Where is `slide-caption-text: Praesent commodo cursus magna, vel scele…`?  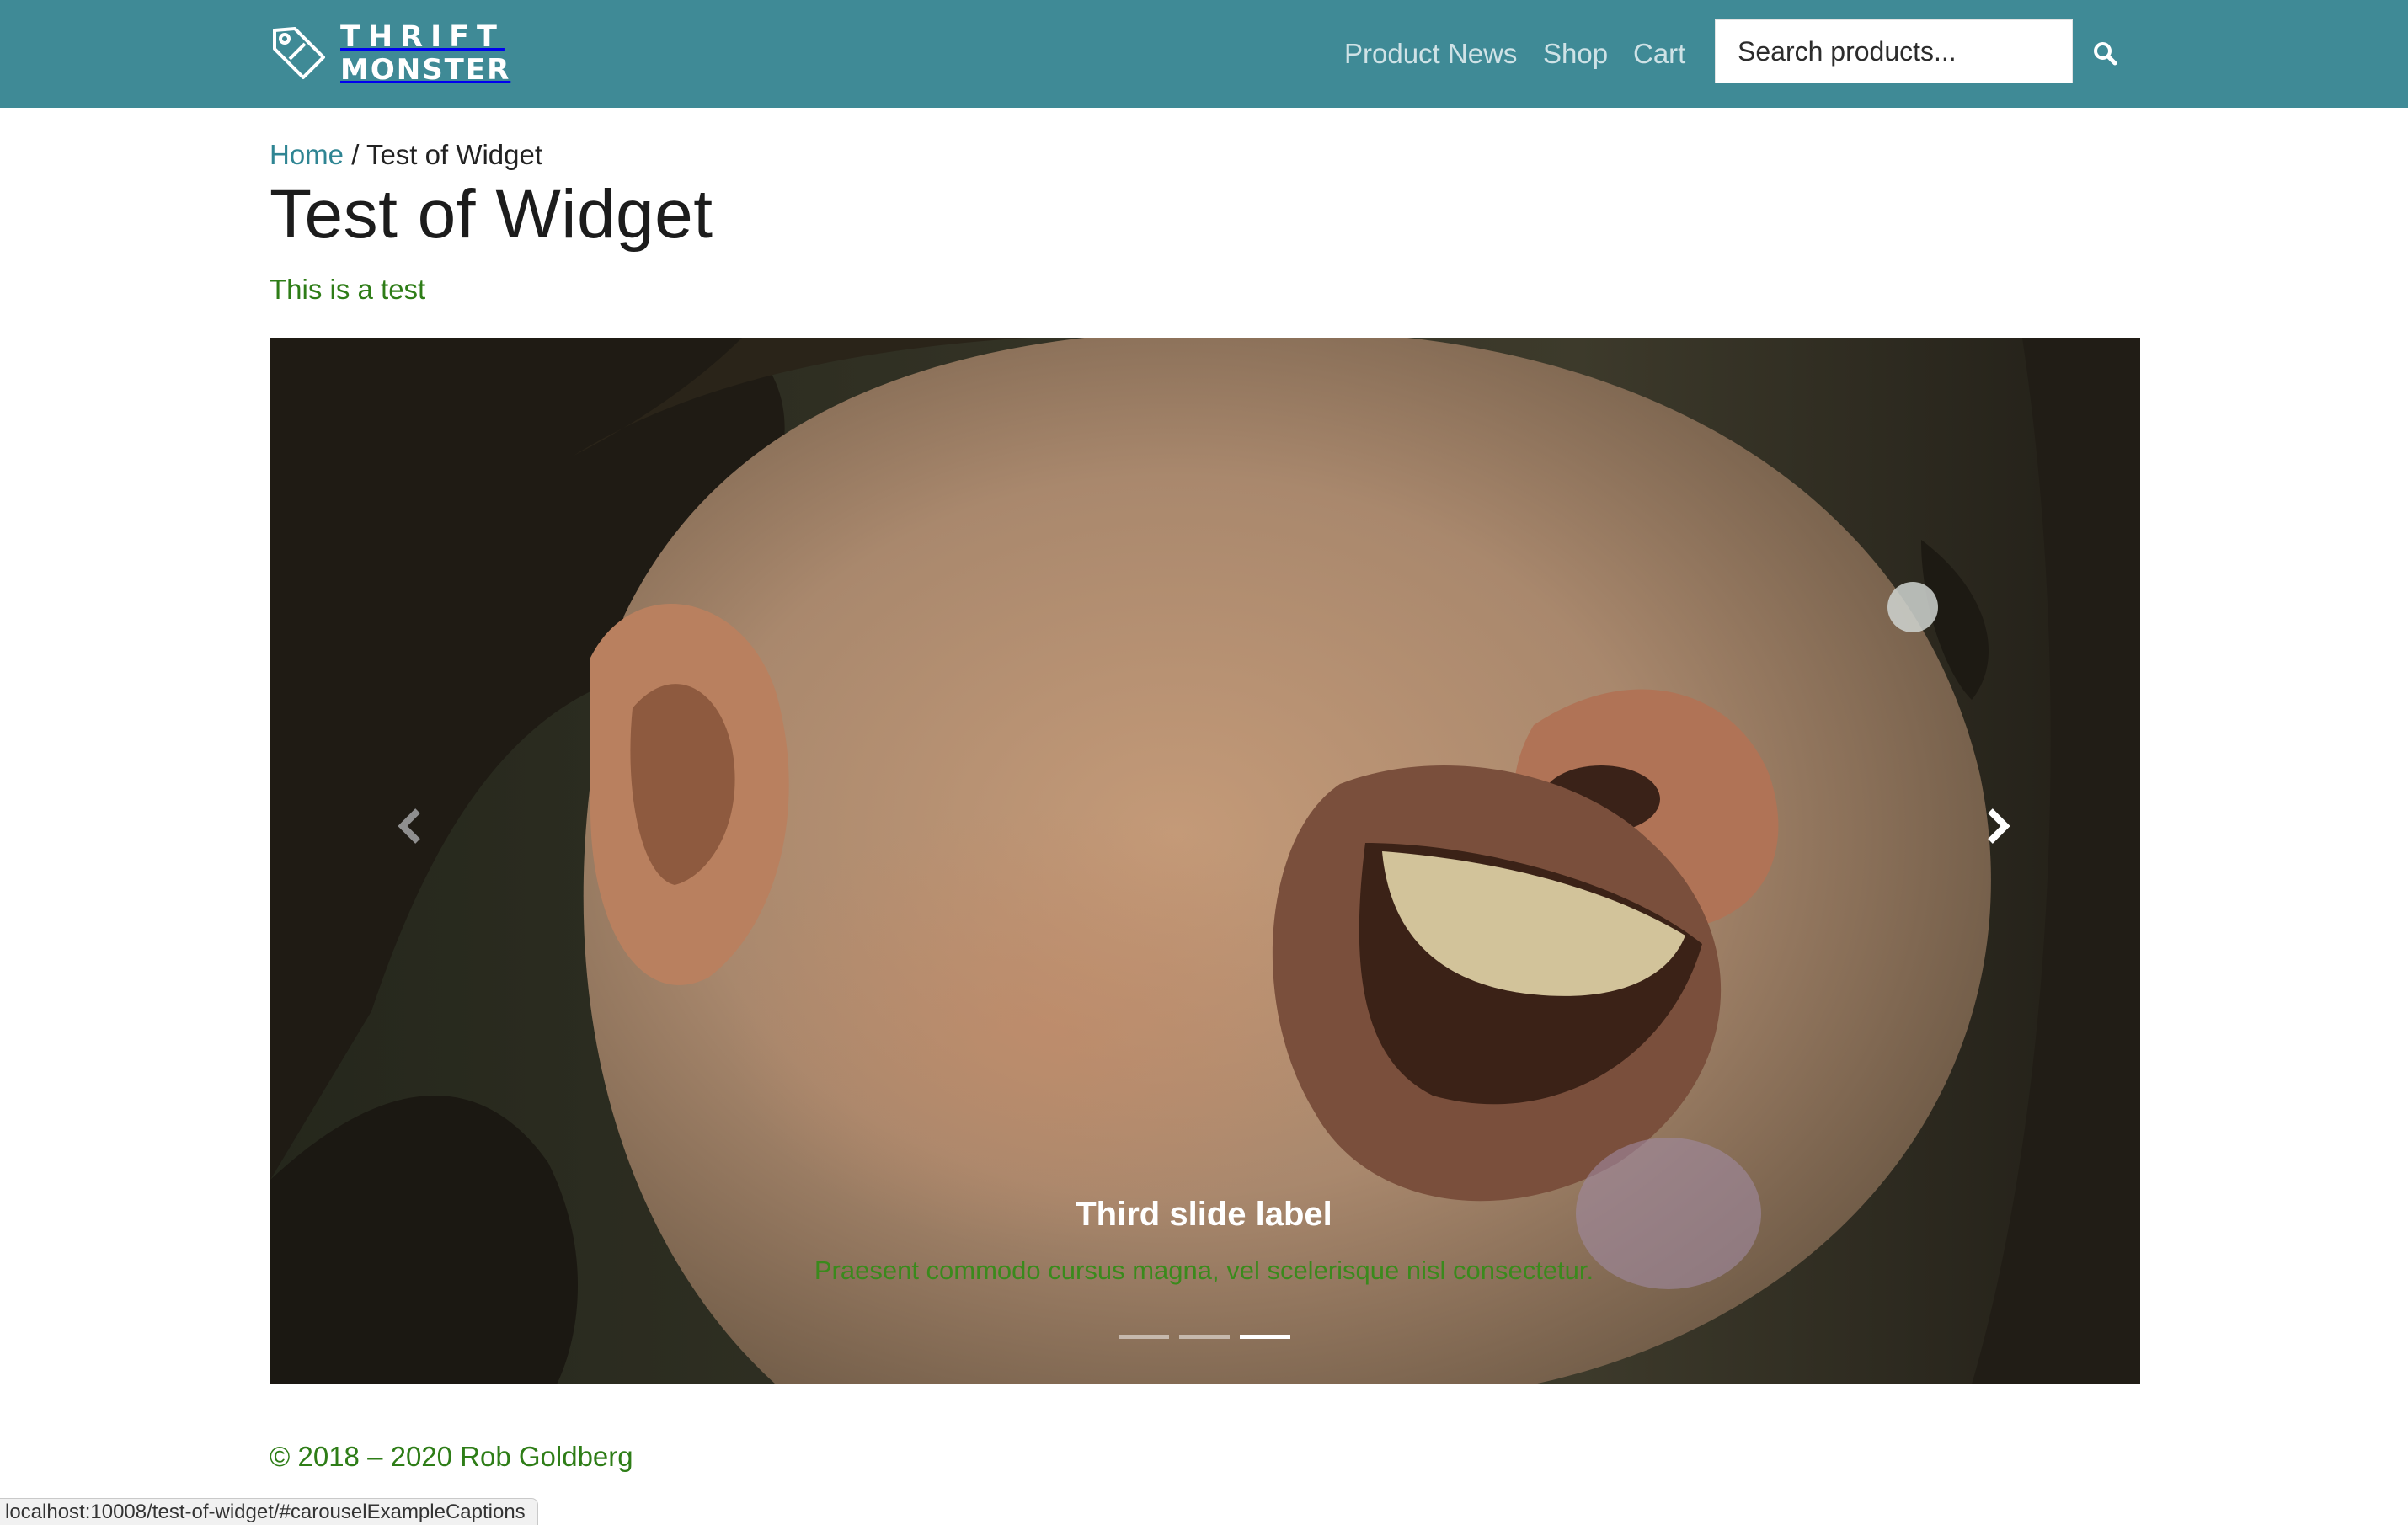
slide-caption-text: Praesent commodo cursus magna, vel scele… is located at coordinates (1204, 1270).